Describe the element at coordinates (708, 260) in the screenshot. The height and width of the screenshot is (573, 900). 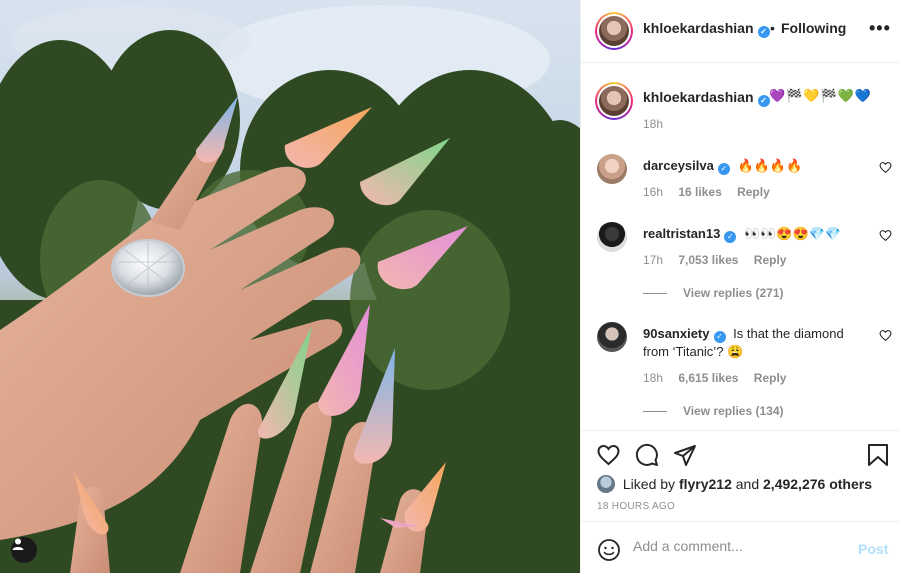
I see `comment-likes: 7,053 likes` at that location.